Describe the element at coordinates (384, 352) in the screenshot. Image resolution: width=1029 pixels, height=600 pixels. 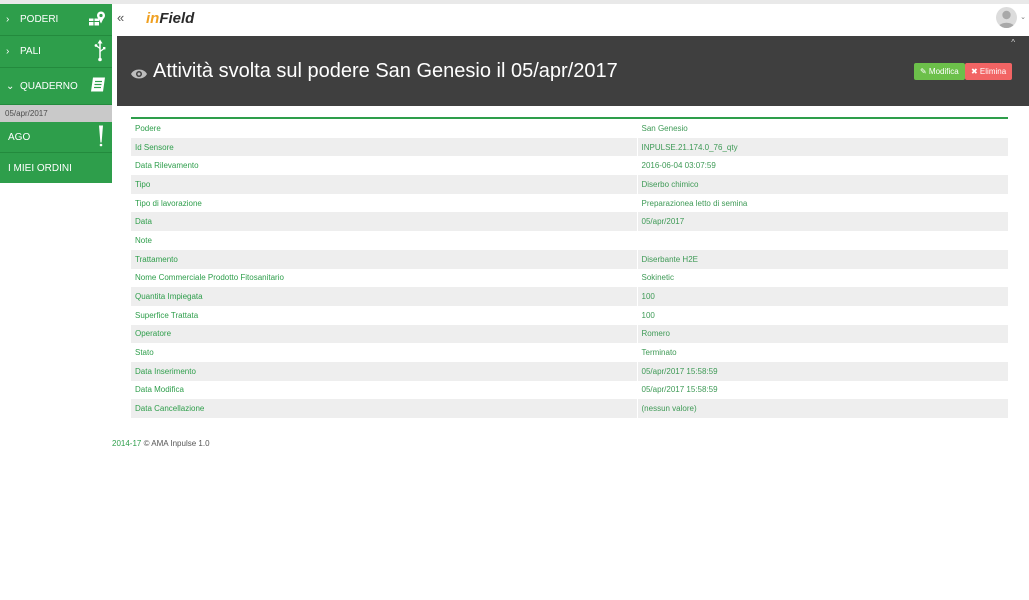
I see `detail-key: Stato` at that location.